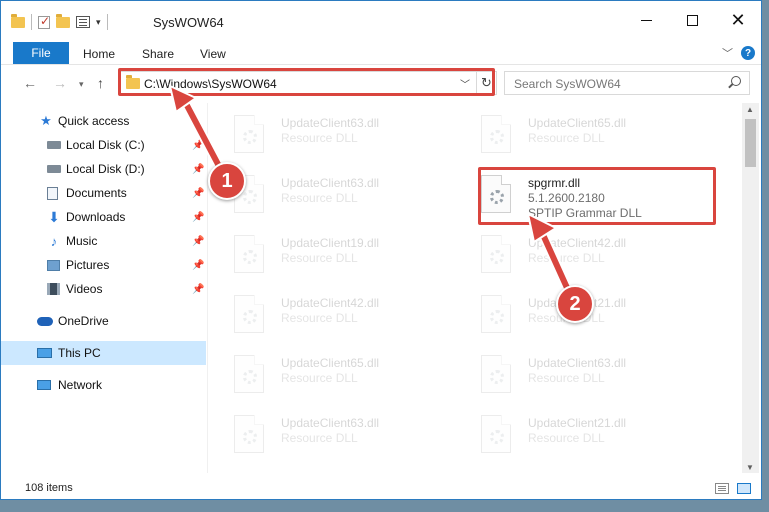 The height and width of the screenshot is (512, 769). Describe the element at coordinates (210, 84) in the screenshot. I see `address-path: C:\Windows\SysWOW64` at that location.